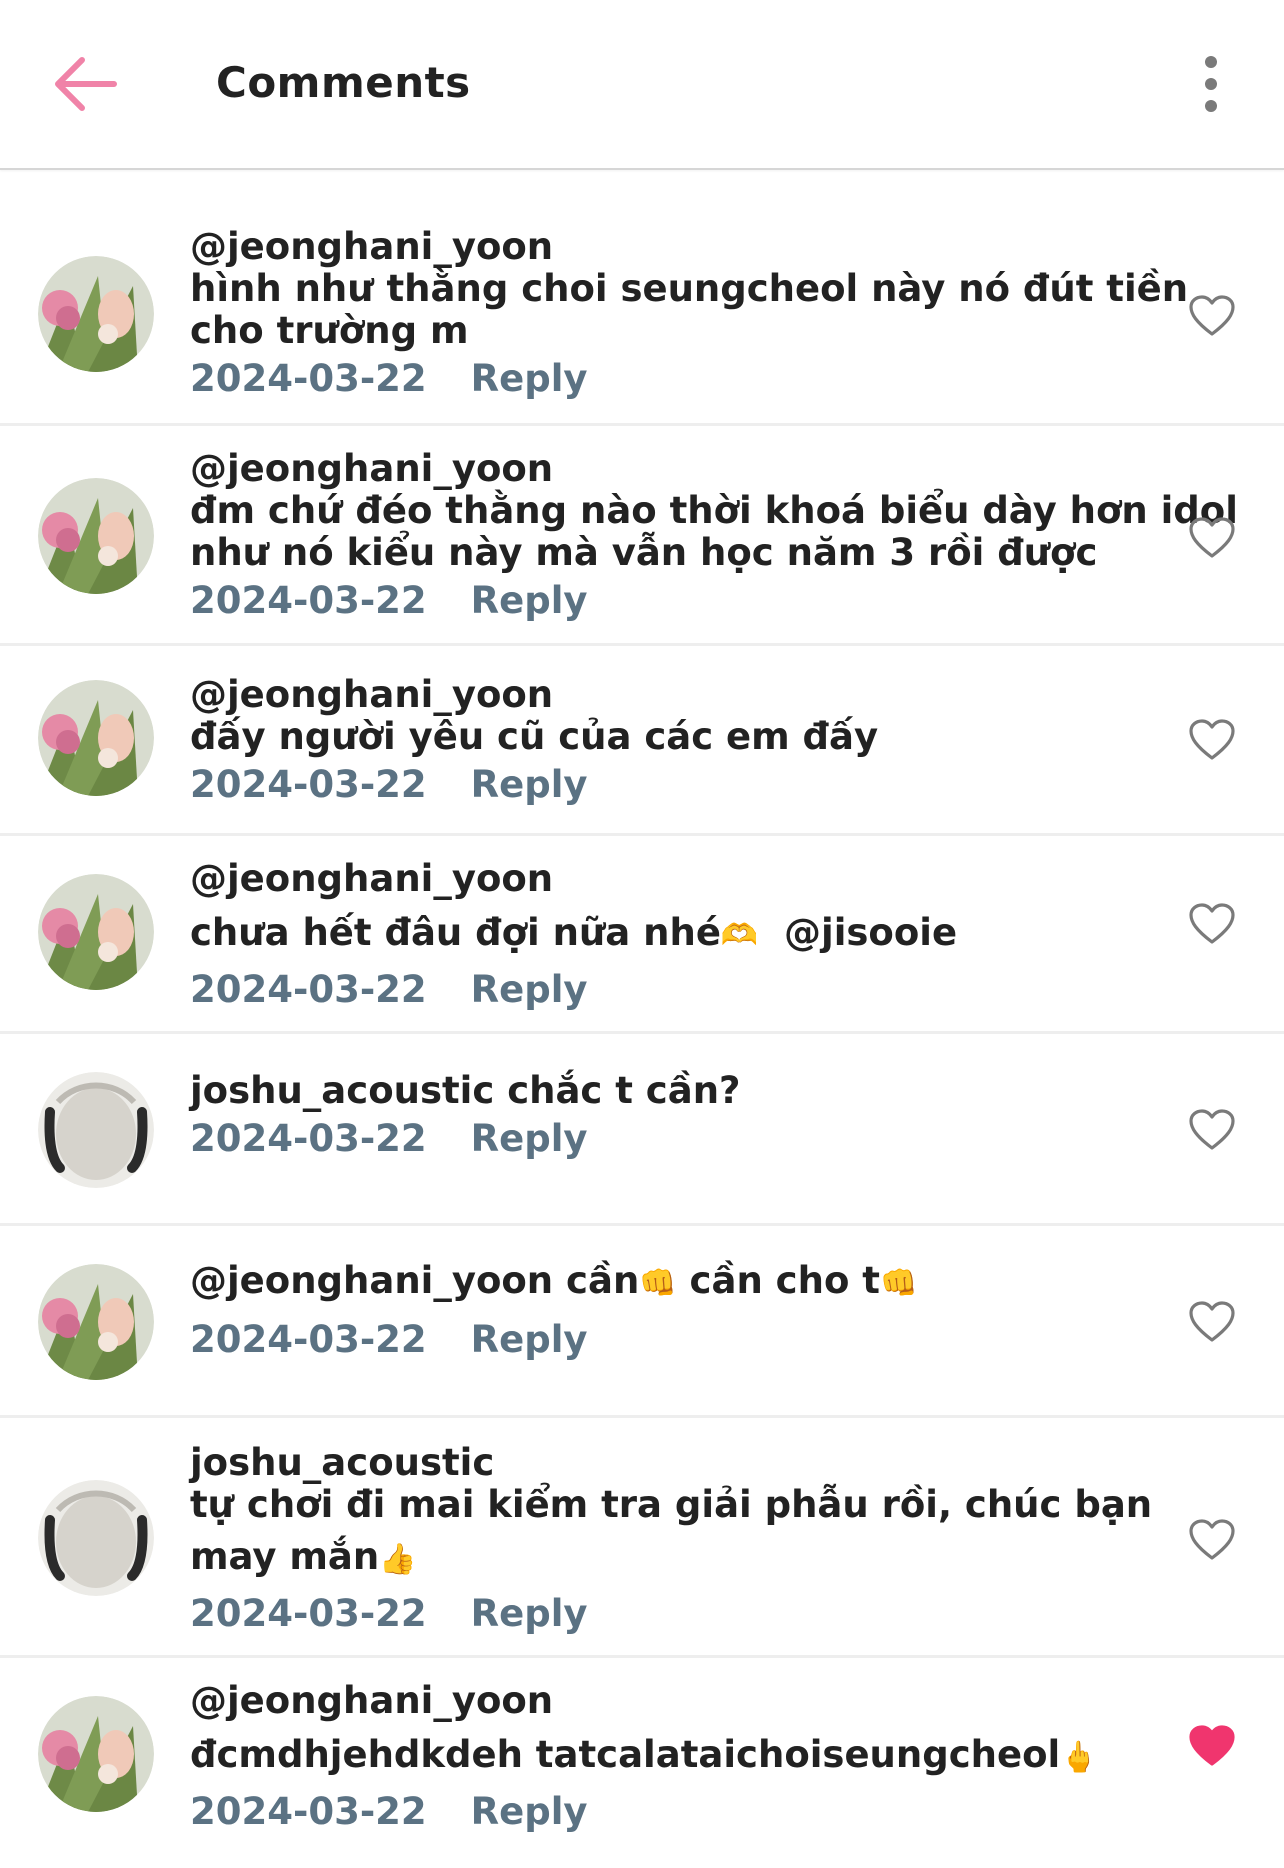 The height and width of the screenshot is (1868, 1284). I want to click on heart-hands-emoji: 🫶, so click(739, 935).